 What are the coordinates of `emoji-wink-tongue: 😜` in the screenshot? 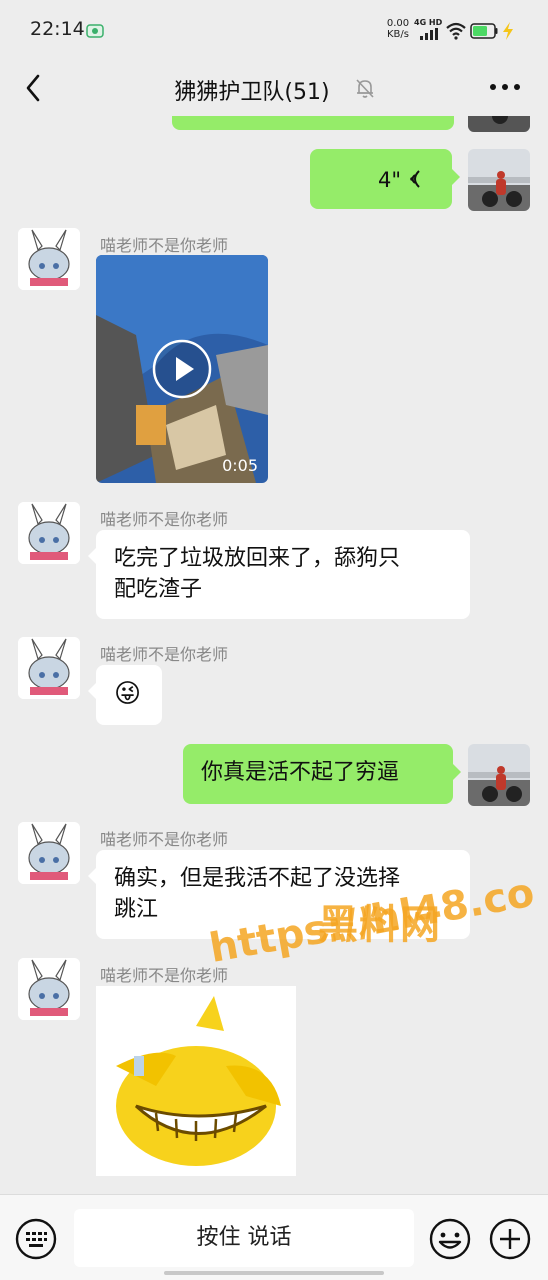 It's located at (128, 694).